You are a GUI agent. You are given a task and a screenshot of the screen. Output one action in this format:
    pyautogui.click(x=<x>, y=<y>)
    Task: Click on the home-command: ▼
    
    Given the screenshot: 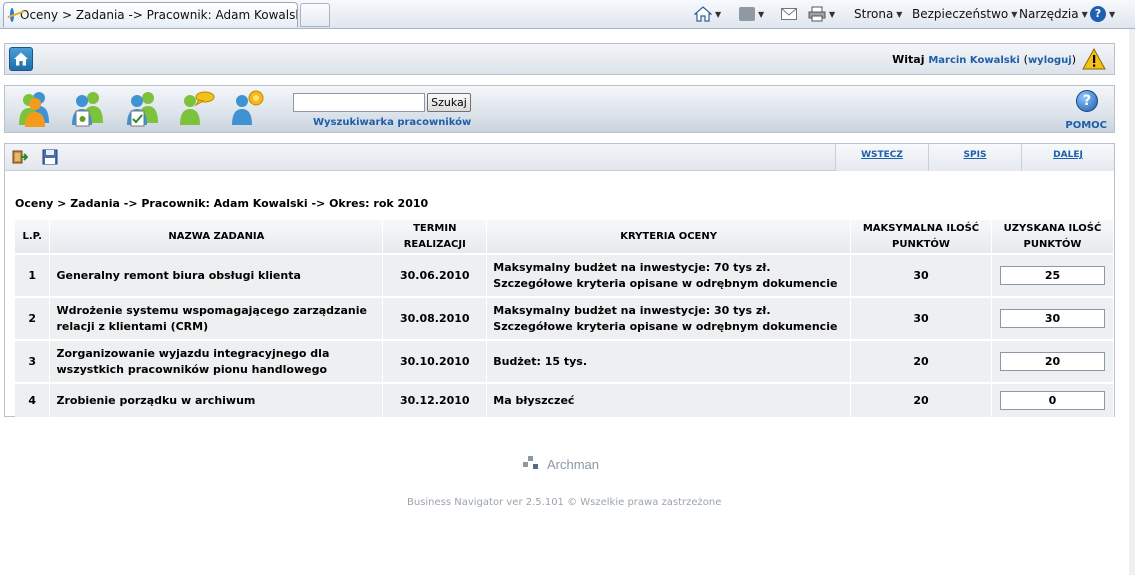 What is the action you would take?
    pyautogui.click(x=707, y=14)
    